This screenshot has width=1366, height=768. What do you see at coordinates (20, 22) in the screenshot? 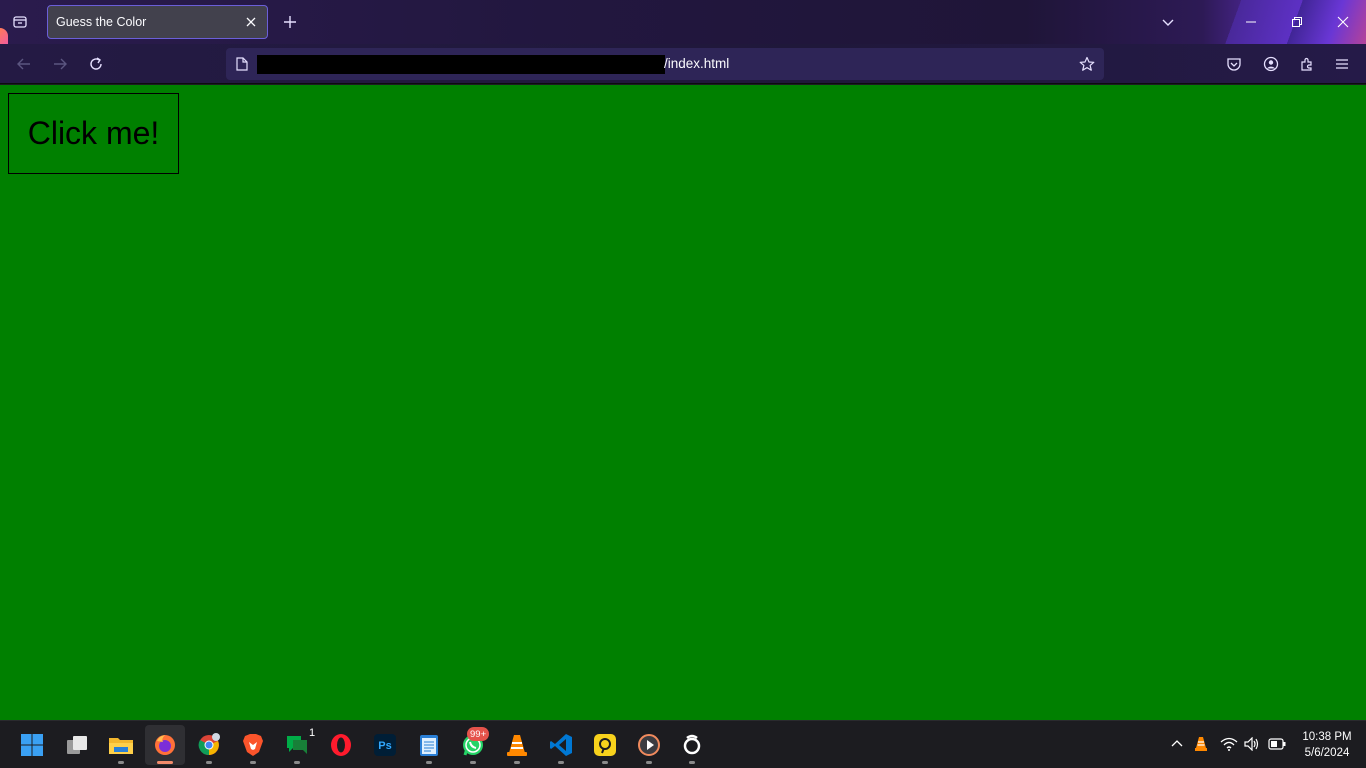
I see `list-all-tabs-icon` at bounding box center [20, 22].